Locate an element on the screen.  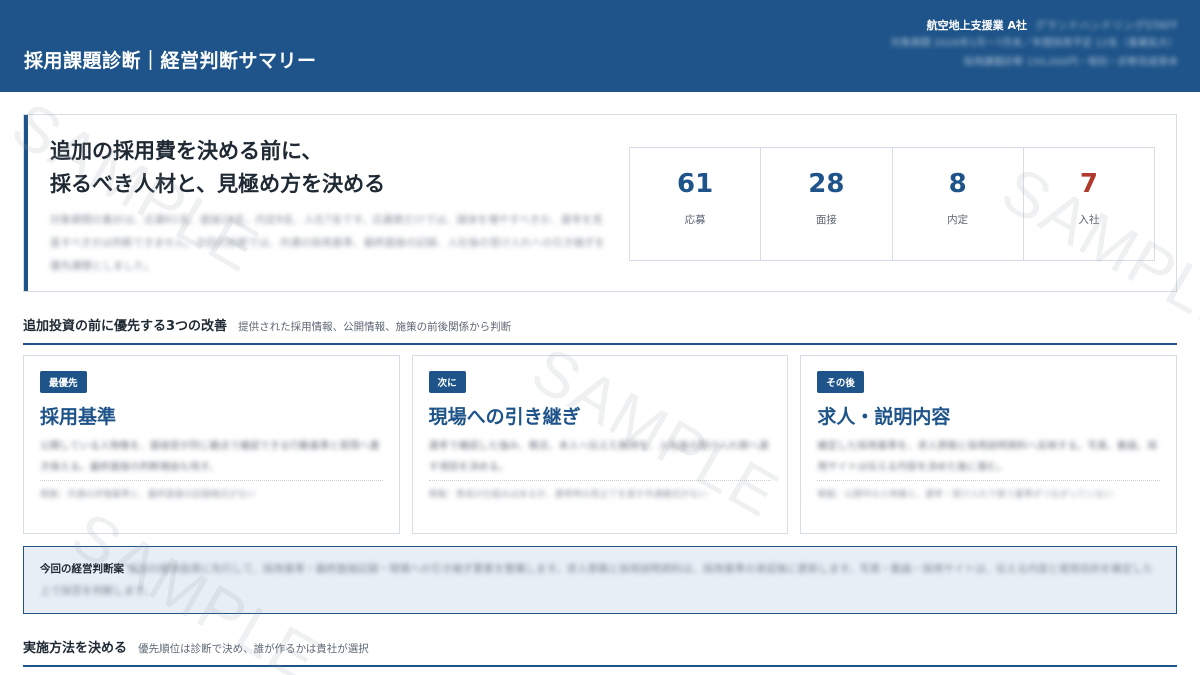
stat-interviews: 28 面接 is located at coordinates (827, 204).